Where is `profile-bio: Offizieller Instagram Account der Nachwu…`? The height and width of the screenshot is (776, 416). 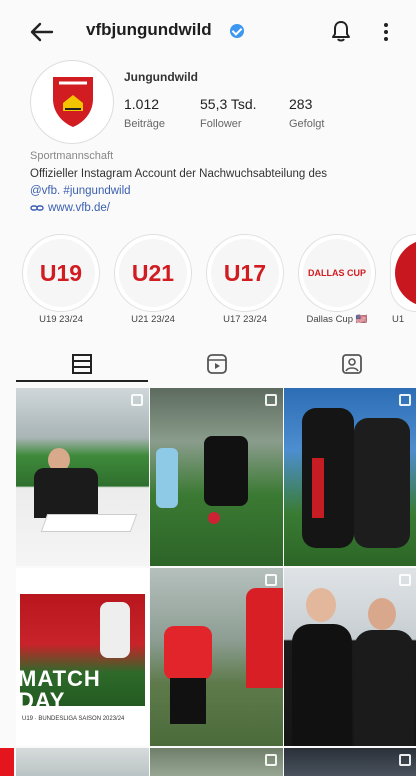
profile-bio: Offizieller Instagram Account der Nachwu… is located at coordinates (215, 183).